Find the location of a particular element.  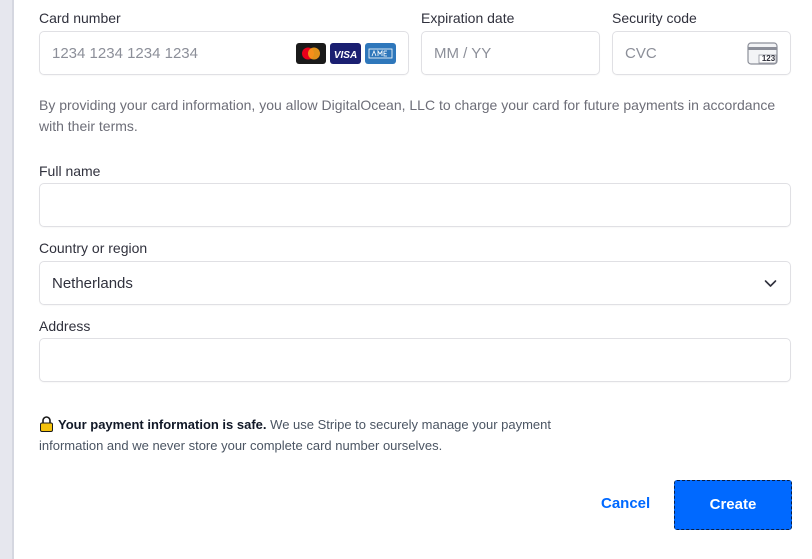

security-code-field: CVC 123 is located at coordinates (701, 53).